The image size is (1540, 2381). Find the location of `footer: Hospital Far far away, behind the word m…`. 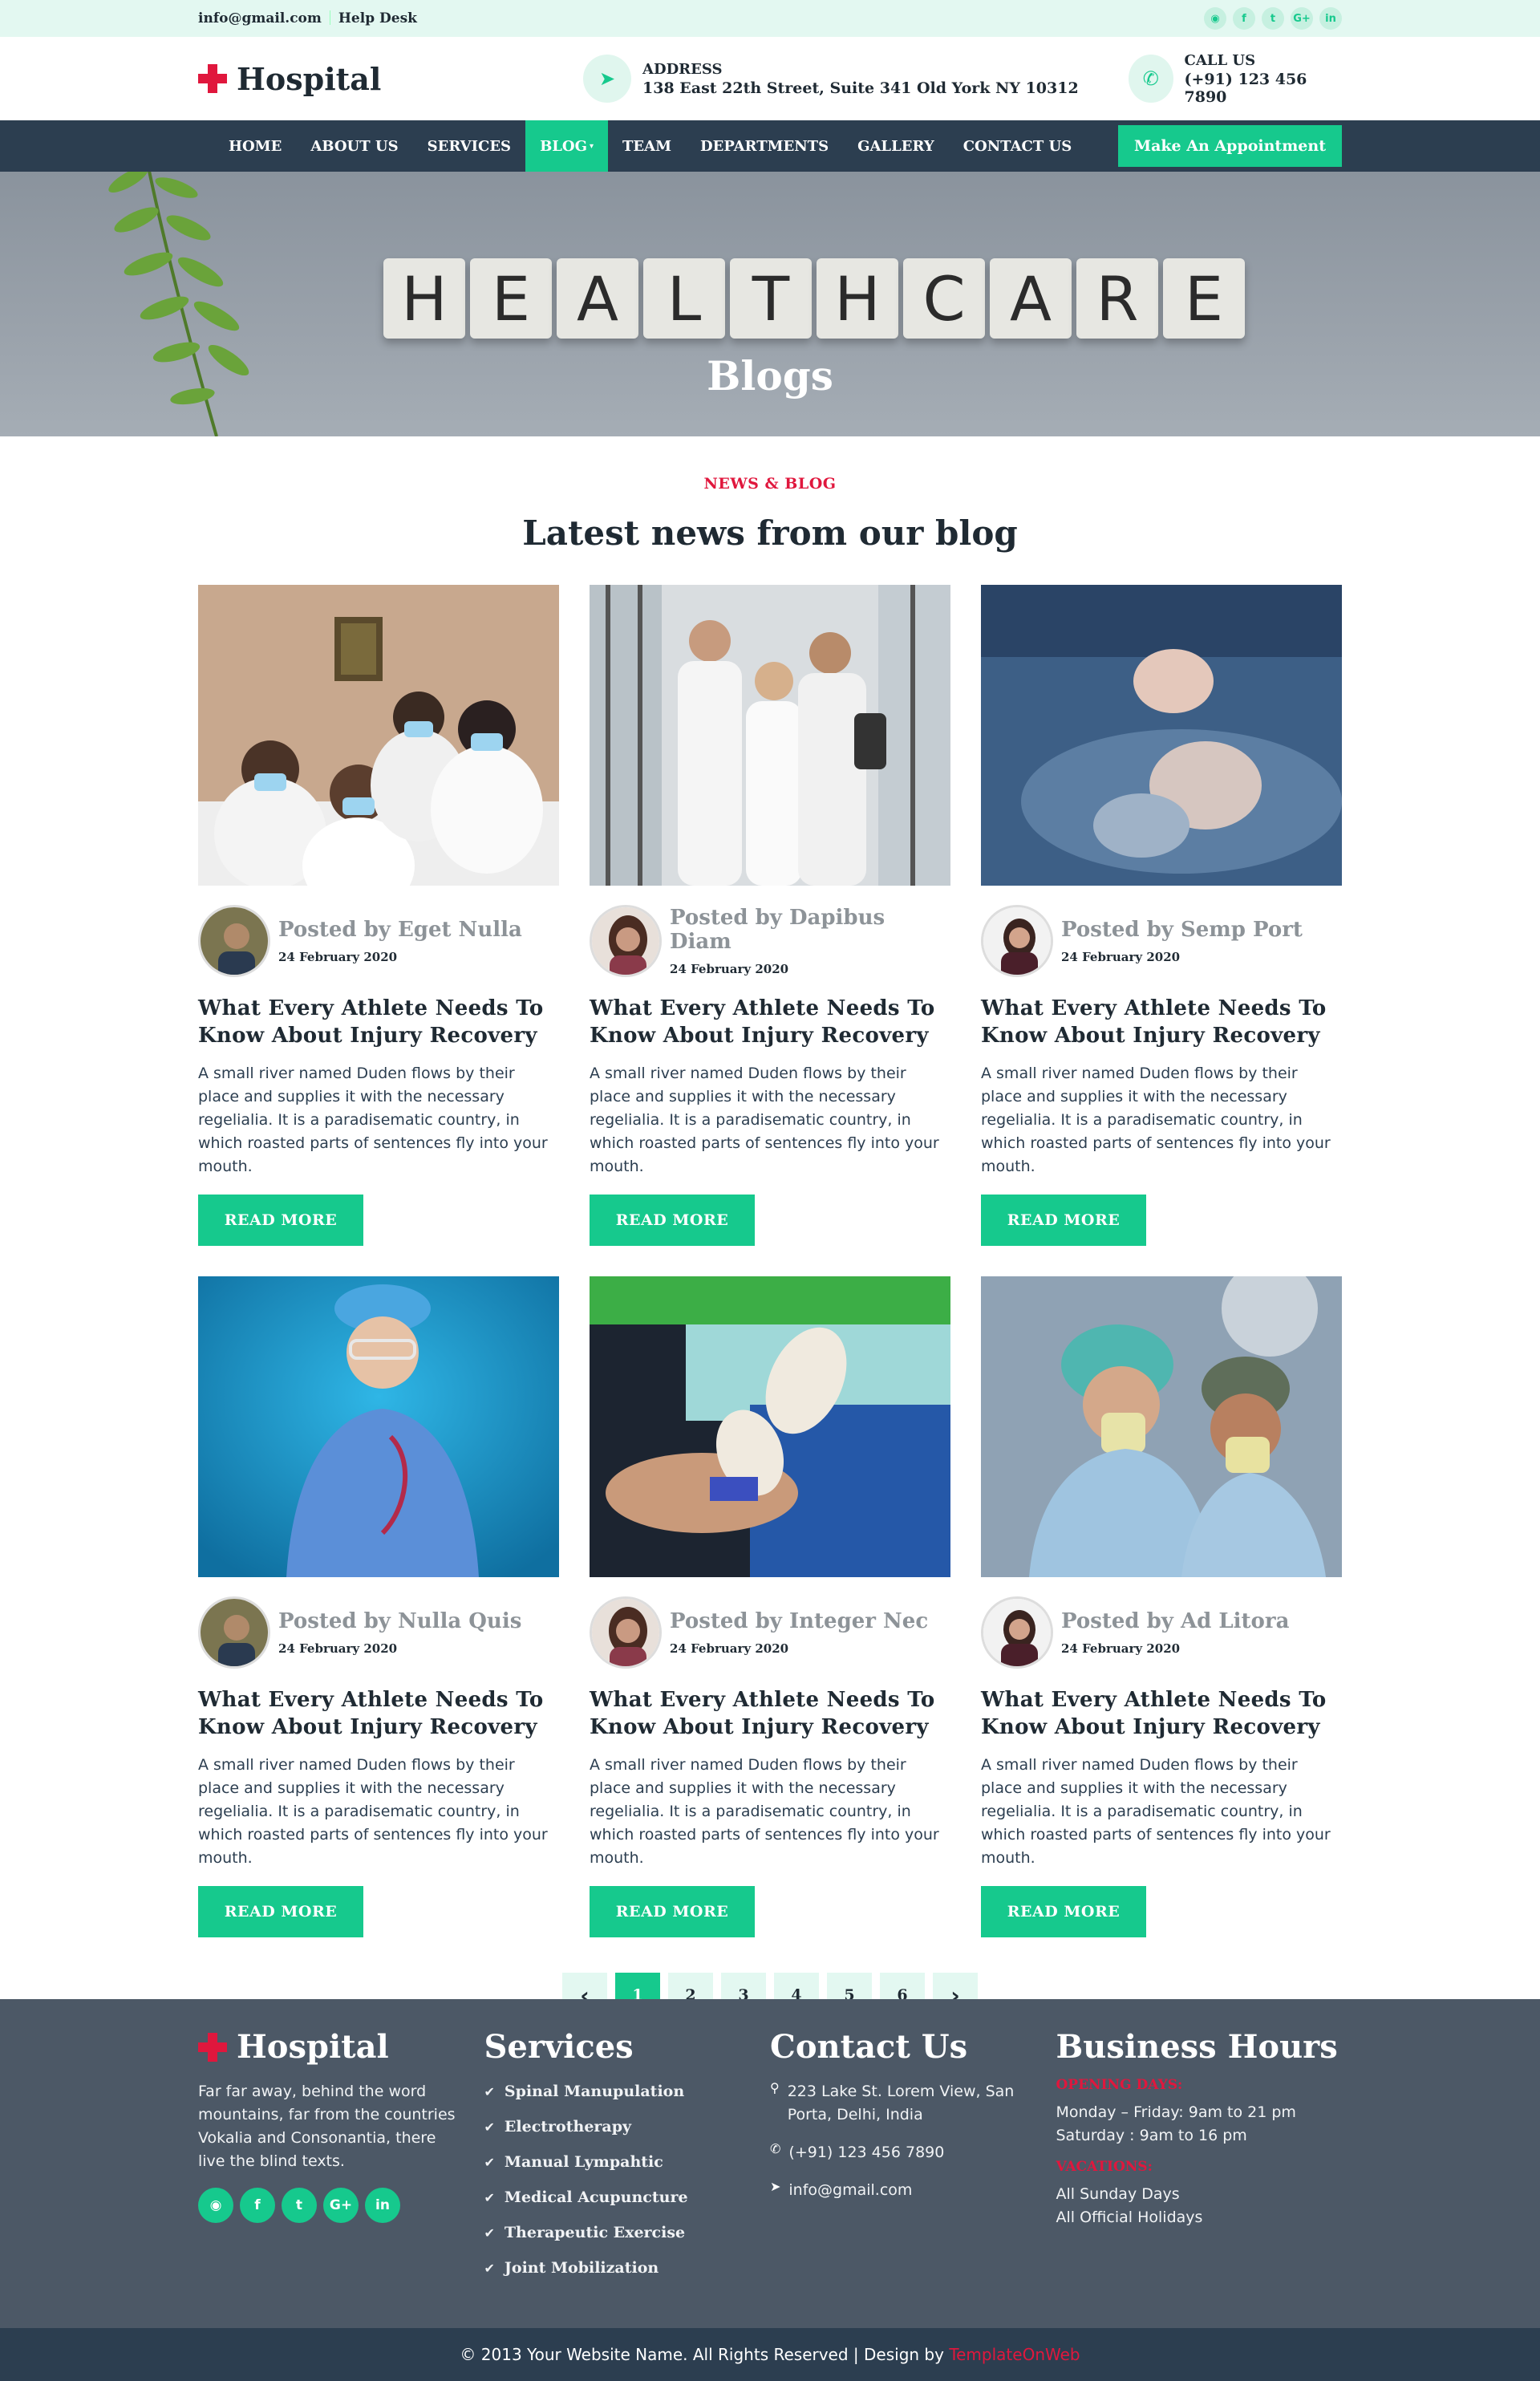

footer: Hospital Far far away, behind the word m… is located at coordinates (770, 2163).